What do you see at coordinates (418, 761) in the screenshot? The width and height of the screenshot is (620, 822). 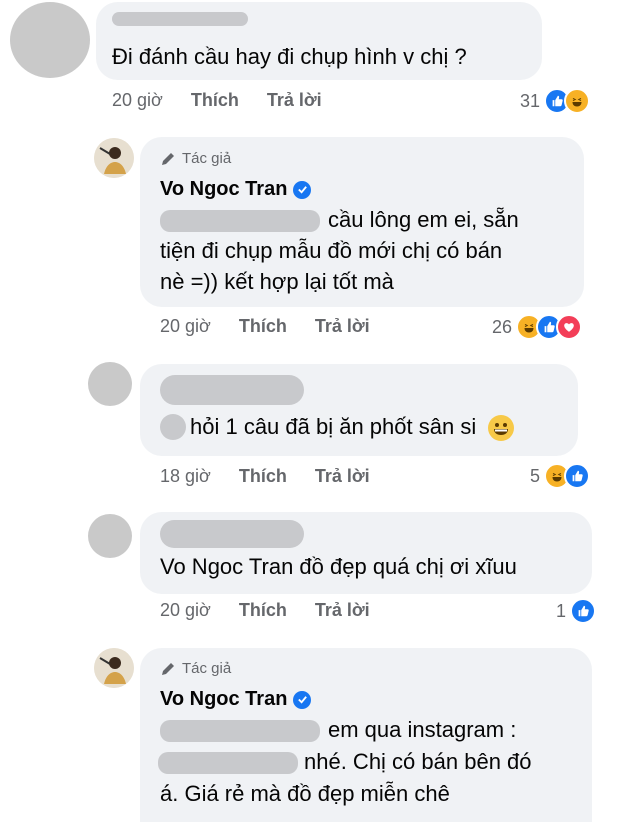 I see `comment-text-line-2: nhé. Chị có bán bên đó` at bounding box center [418, 761].